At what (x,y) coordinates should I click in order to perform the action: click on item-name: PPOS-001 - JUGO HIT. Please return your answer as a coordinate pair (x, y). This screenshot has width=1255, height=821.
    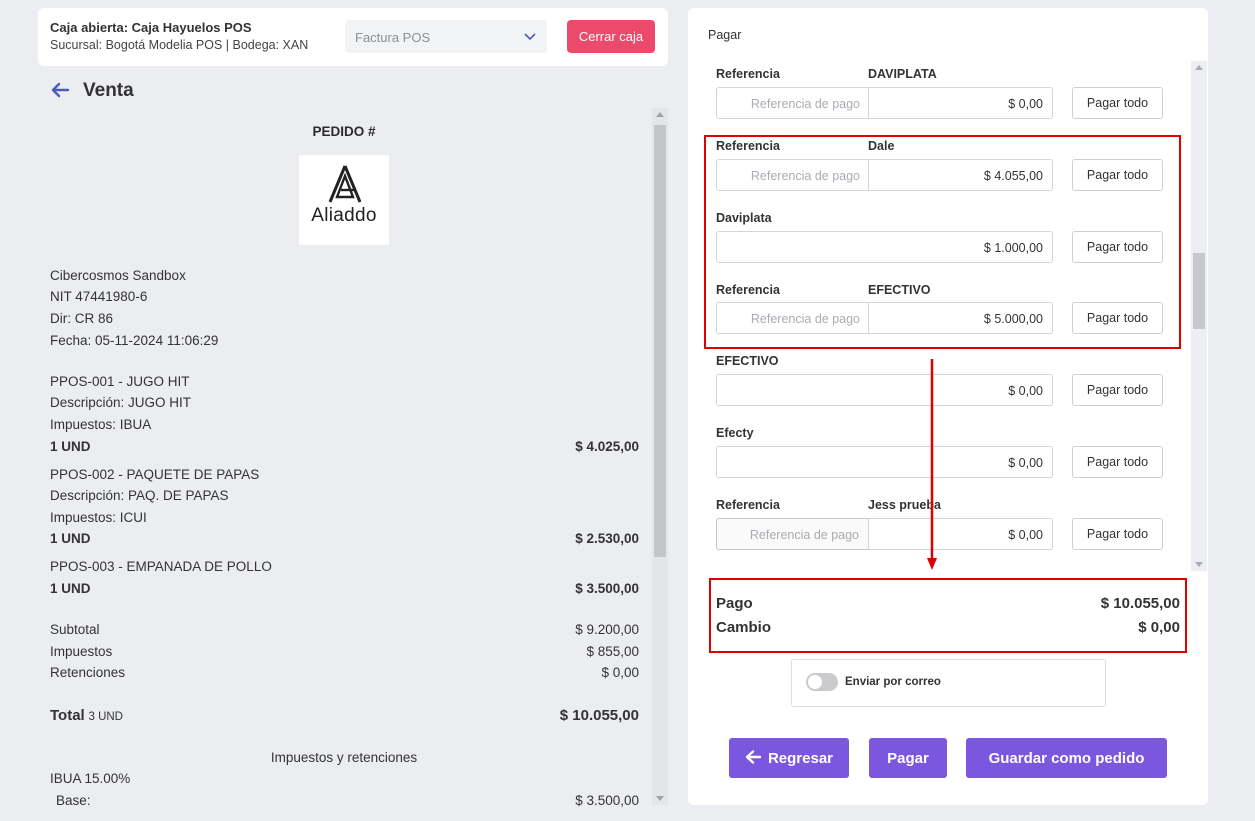
    Looking at the image, I should click on (120, 381).